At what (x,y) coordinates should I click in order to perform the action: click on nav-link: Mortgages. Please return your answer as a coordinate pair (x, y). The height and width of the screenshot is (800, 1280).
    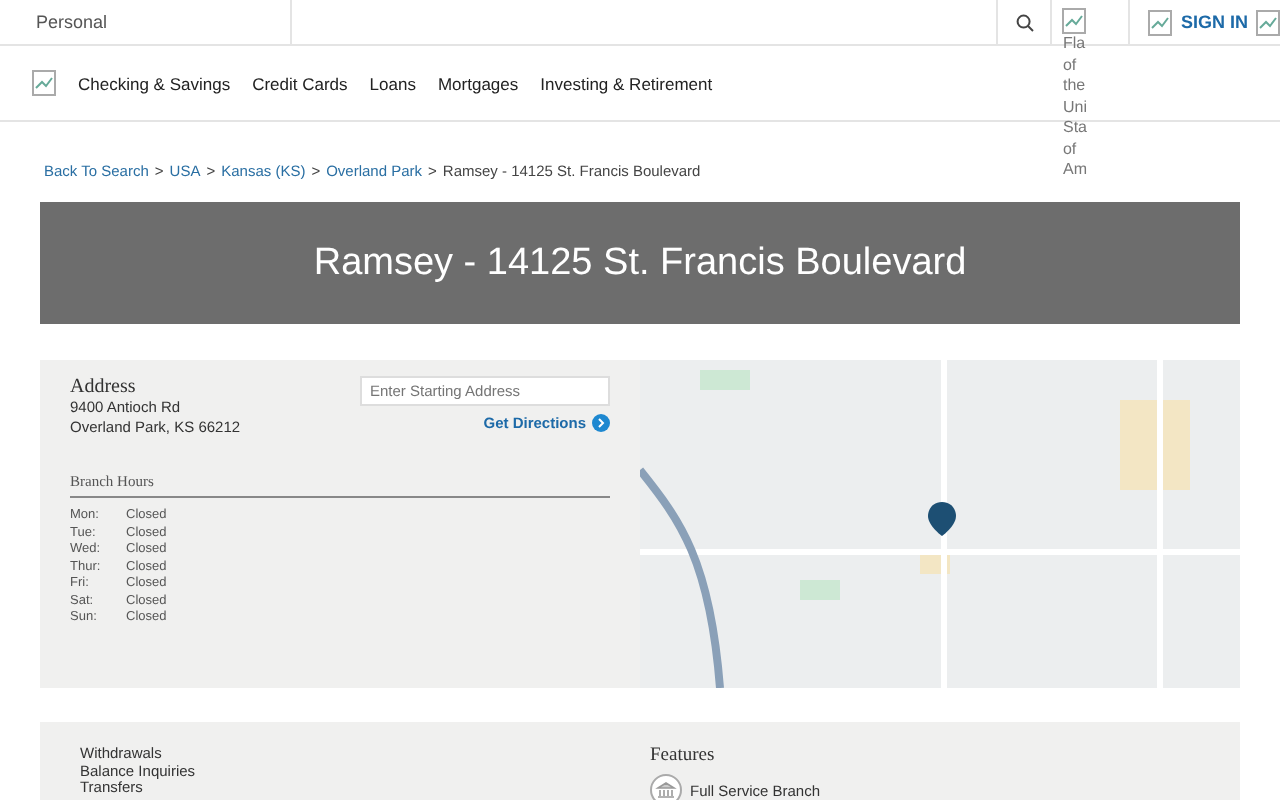
    Looking at the image, I should click on (478, 83).